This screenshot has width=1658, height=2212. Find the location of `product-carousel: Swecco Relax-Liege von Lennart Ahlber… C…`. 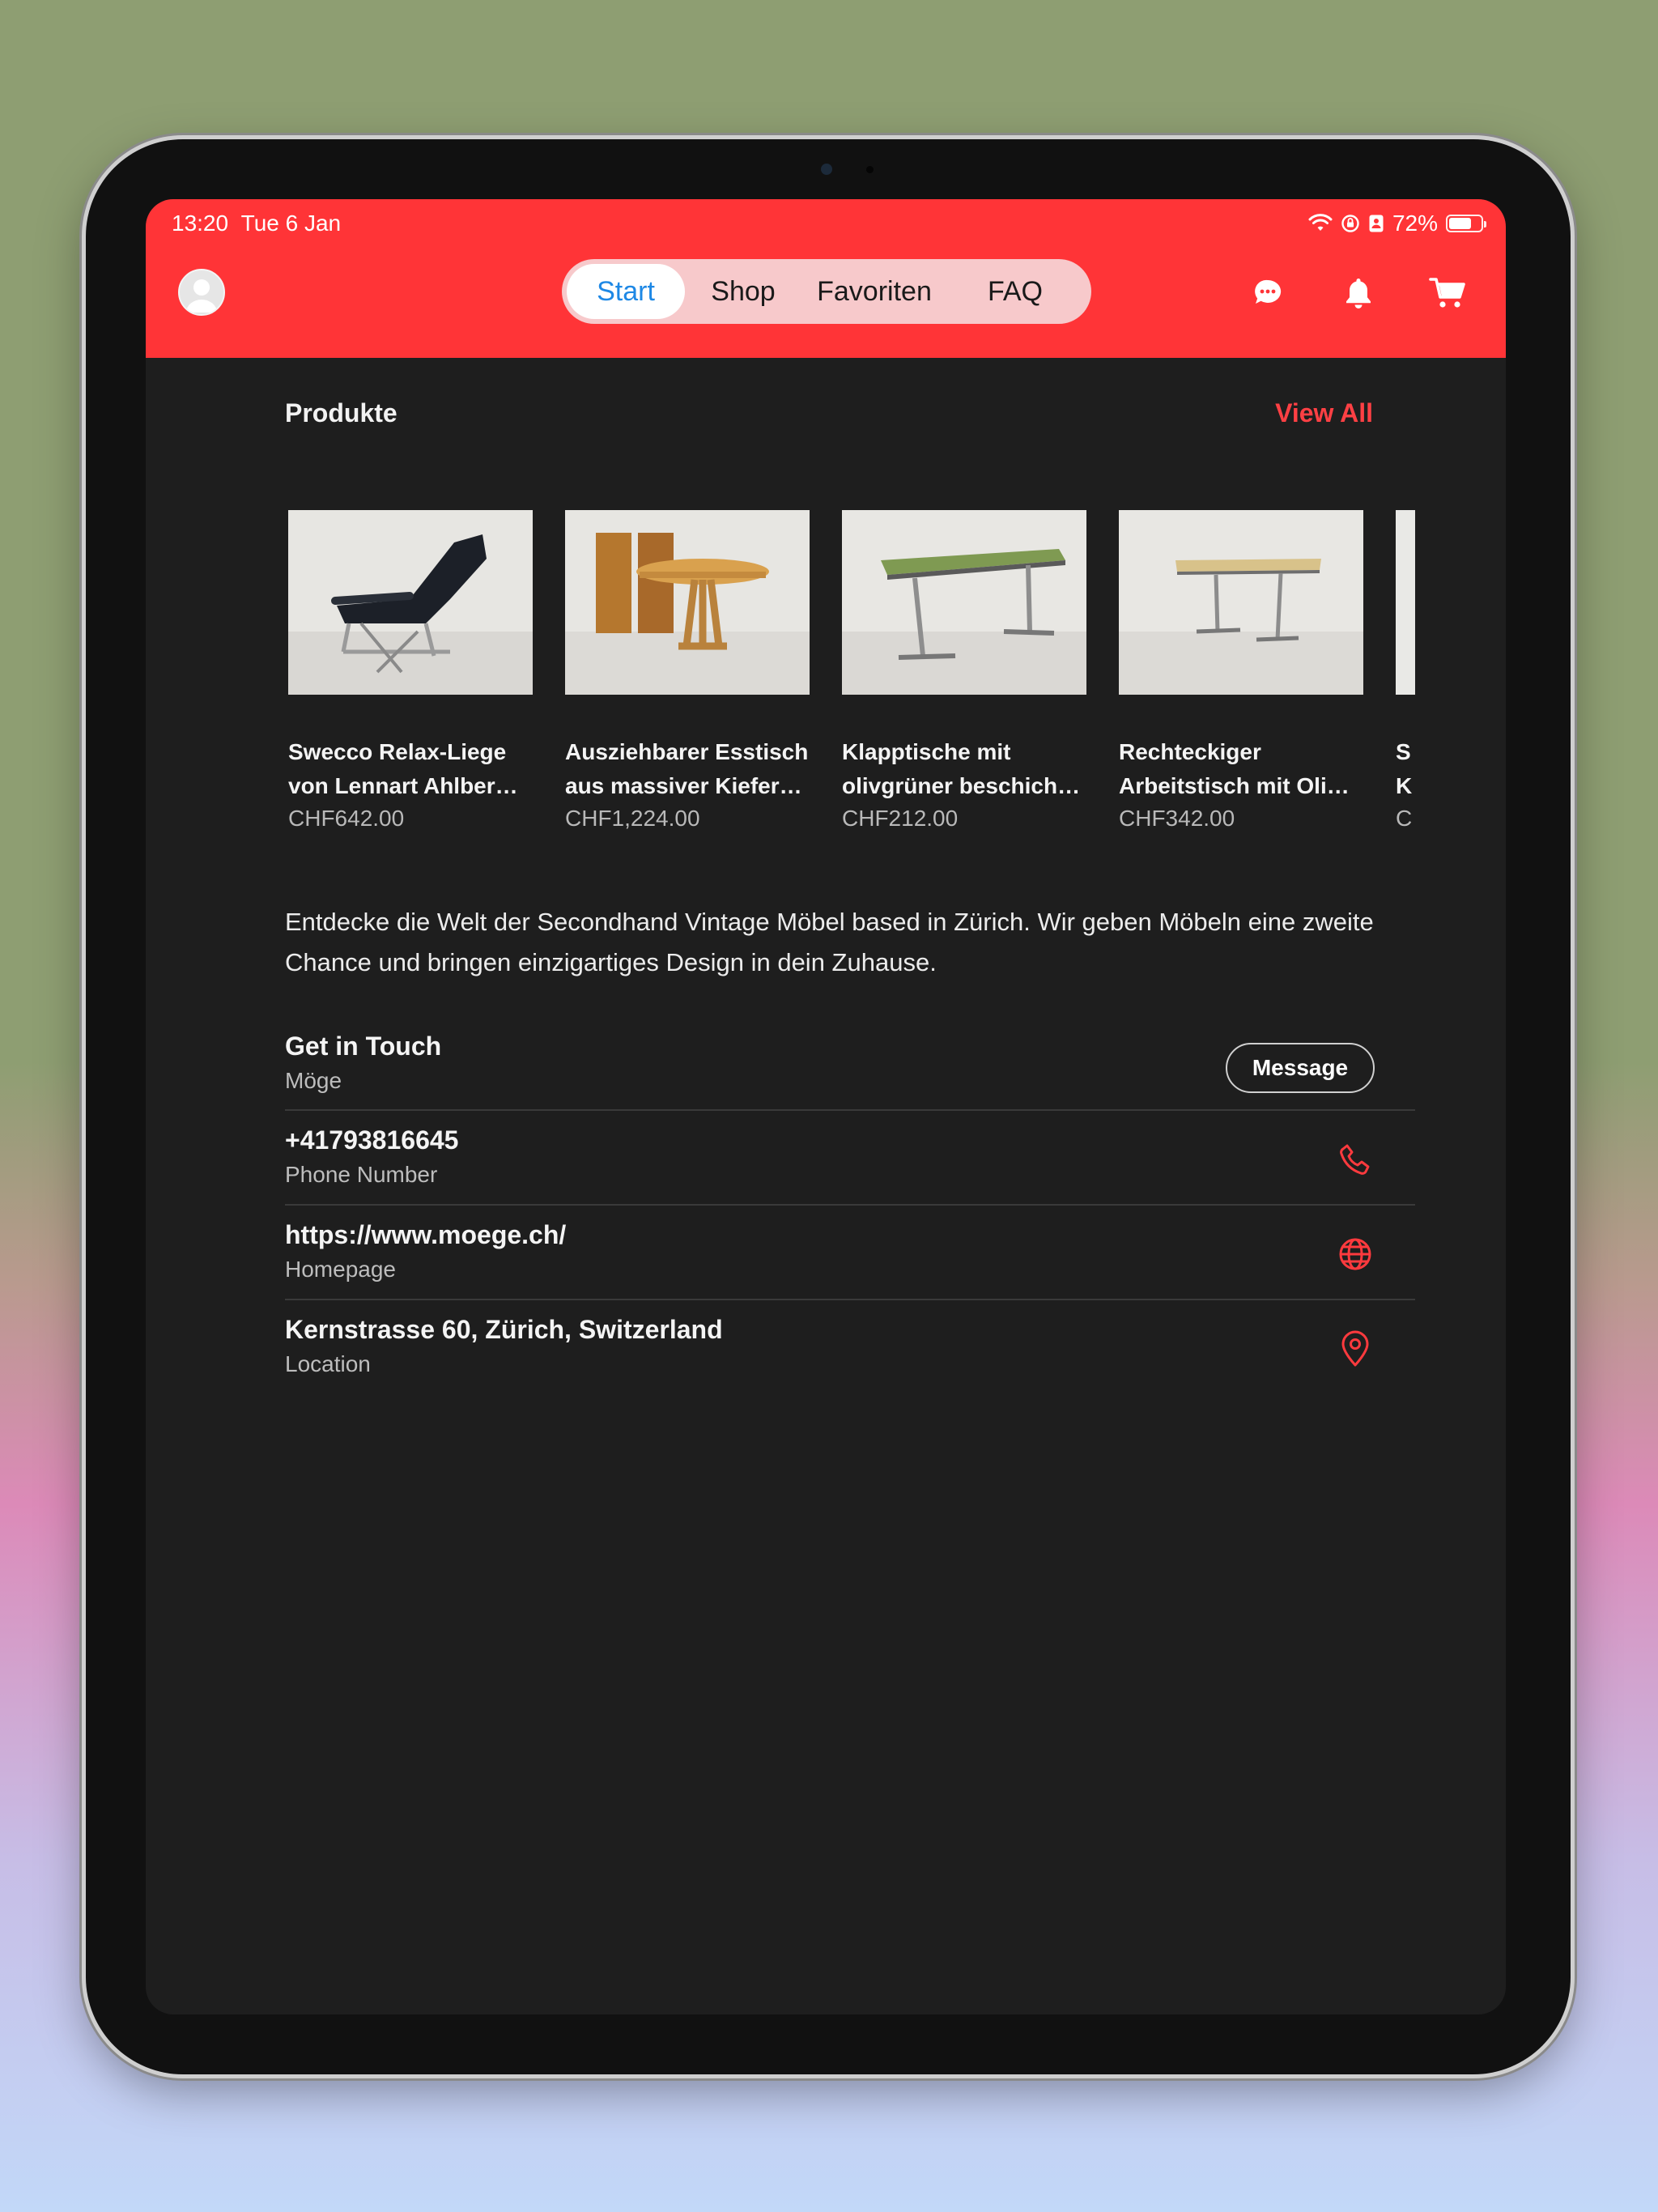

product-carousel: Swecco Relax-Liege von Lennart Ahlber… C… is located at coordinates (851, 680).